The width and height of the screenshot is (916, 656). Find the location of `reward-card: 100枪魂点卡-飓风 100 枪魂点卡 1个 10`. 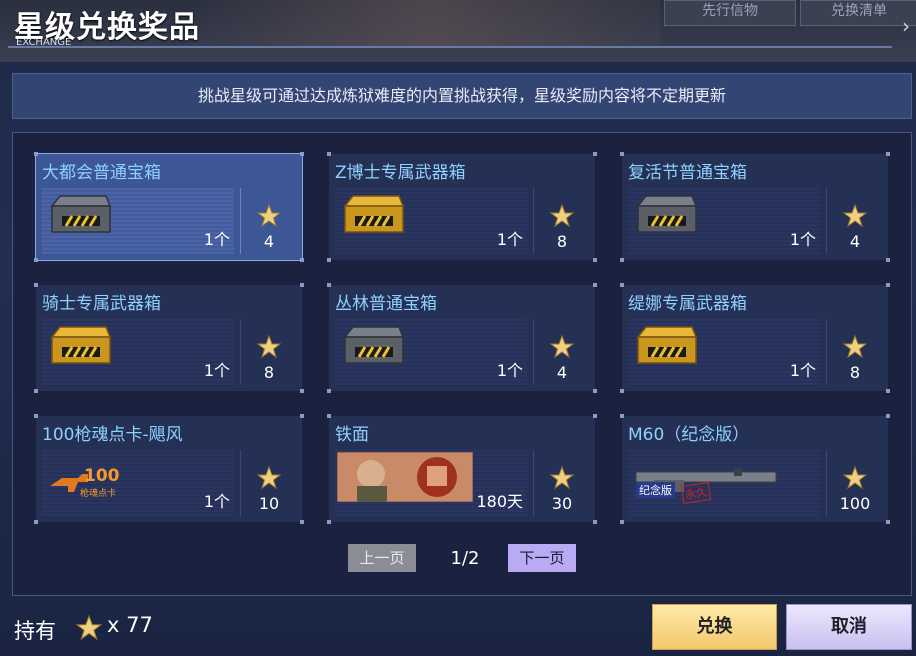

reward-card: 100枪魂点卡-飓风 100 枪魂点卡 1个 10 is located at coordinates (169, 469).